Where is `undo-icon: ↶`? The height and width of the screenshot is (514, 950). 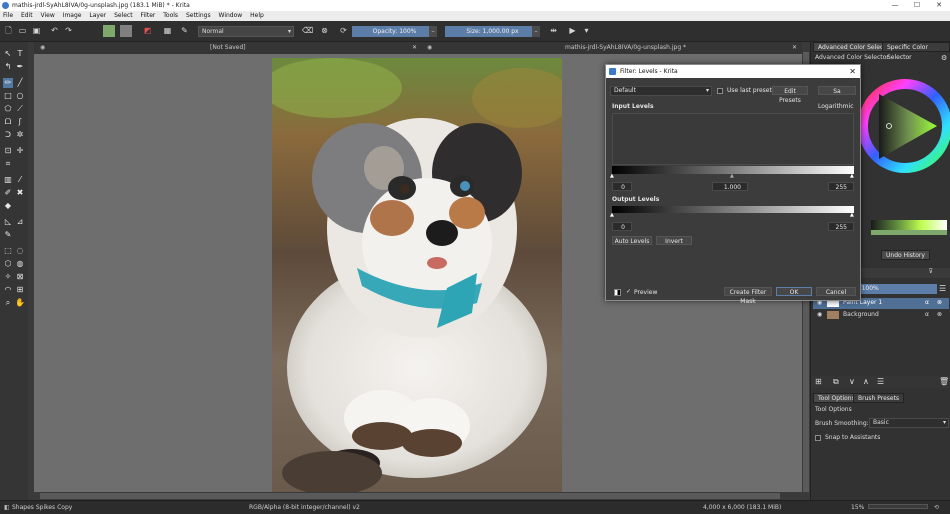
undo-icon: ↶ is located at coordinates (54, 31).